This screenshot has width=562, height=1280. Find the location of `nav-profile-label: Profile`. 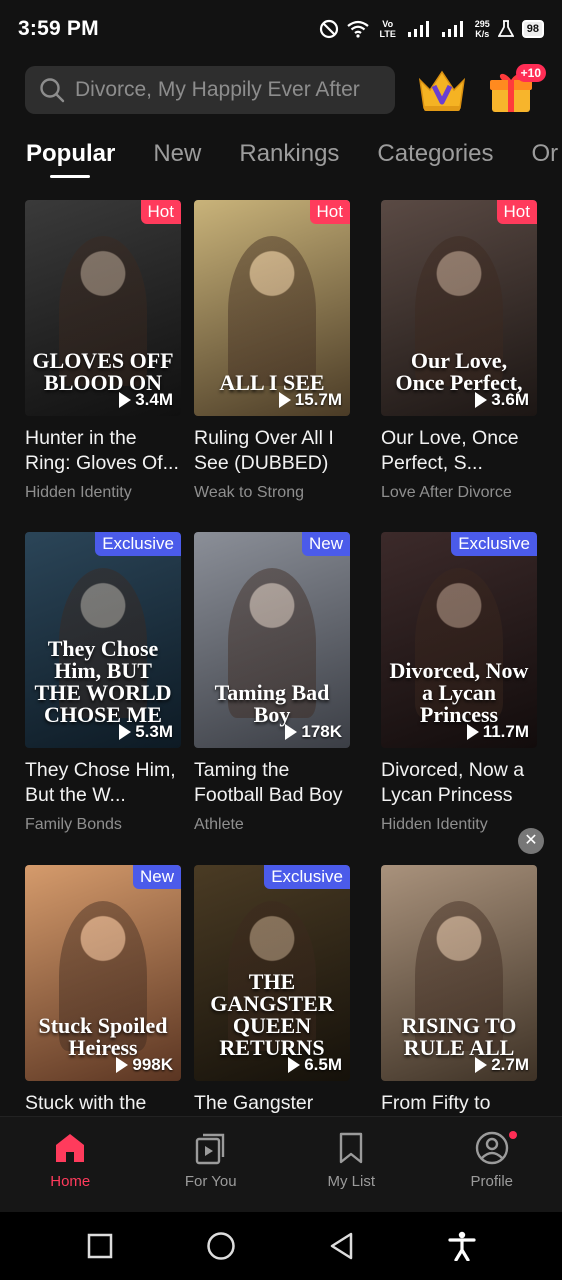

nav-profile-label: Profile is located at coordinates (492, 1181).